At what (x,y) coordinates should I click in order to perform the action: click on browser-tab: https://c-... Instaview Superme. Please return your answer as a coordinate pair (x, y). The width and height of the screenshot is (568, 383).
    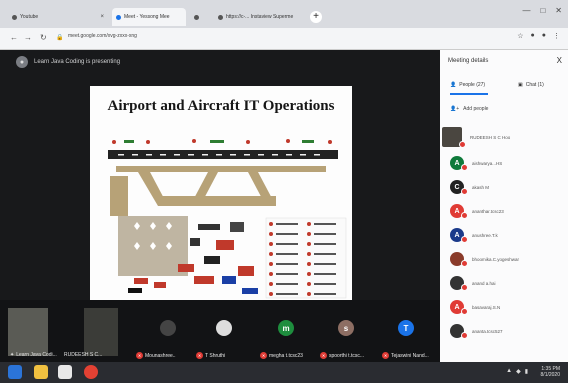
    Looking at the image, I should click on (259, 17).